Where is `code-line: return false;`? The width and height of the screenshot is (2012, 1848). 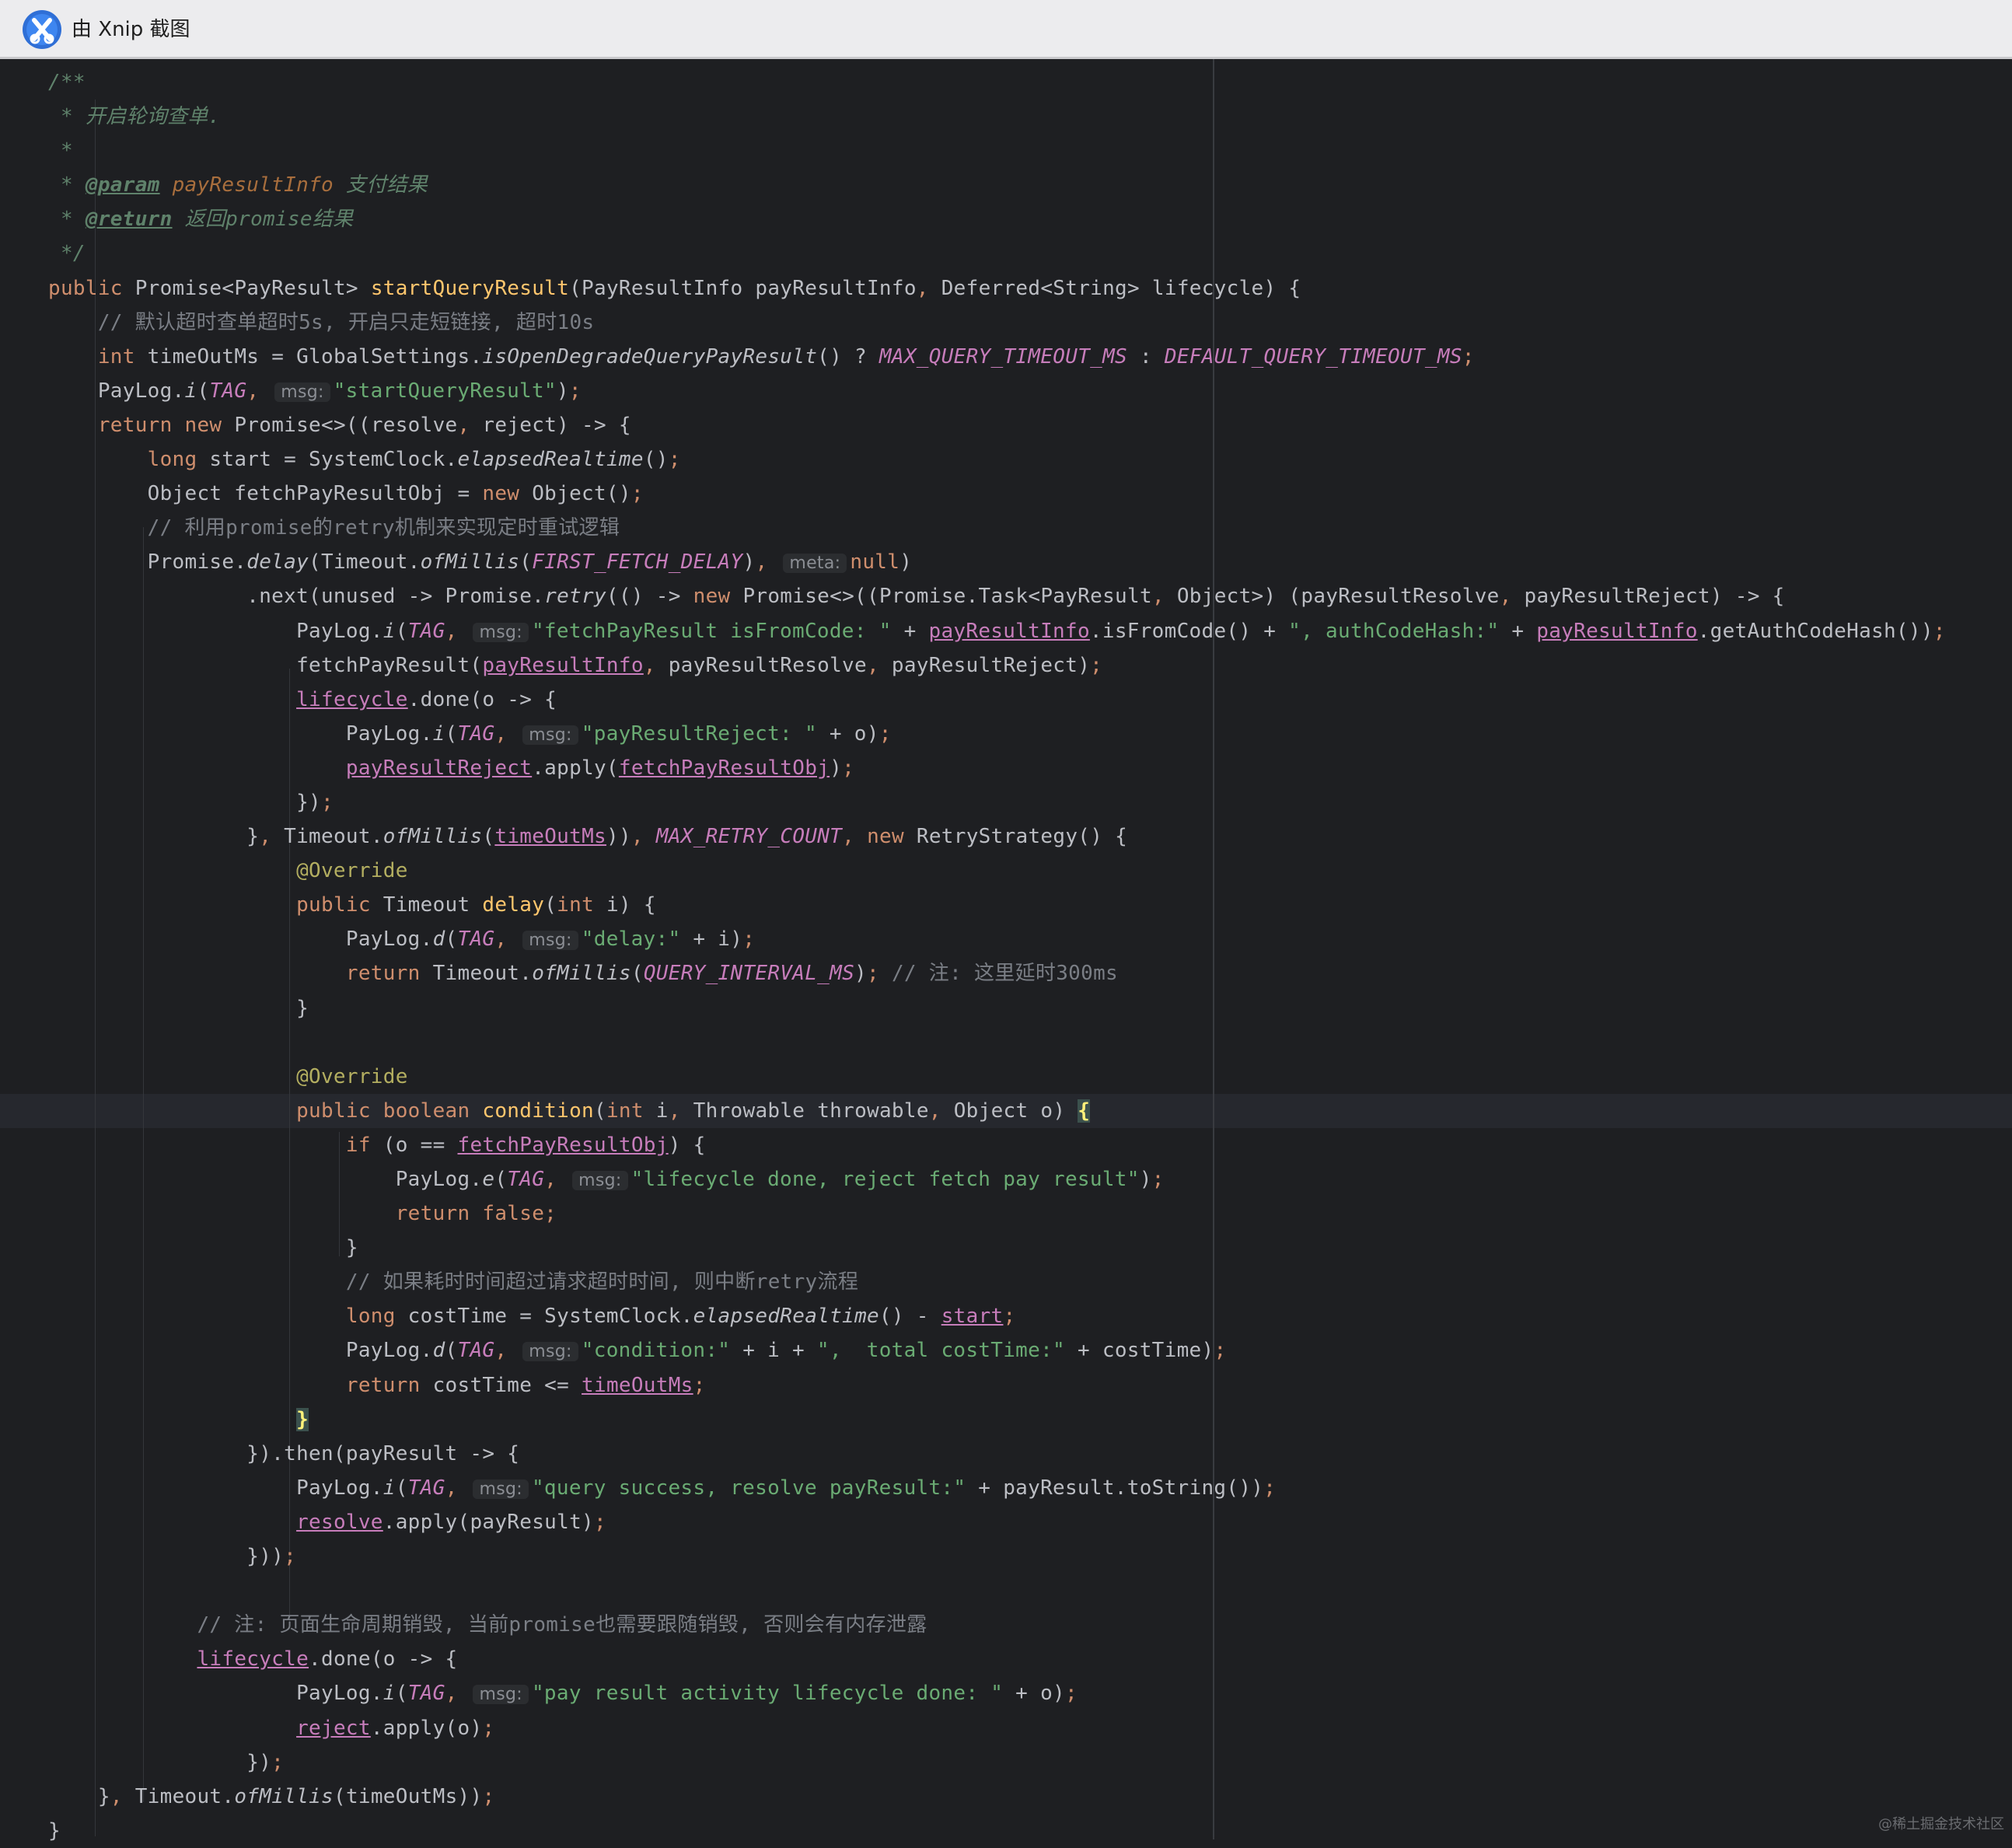
code-line: return false; is located at coordinates (1030, 1213).